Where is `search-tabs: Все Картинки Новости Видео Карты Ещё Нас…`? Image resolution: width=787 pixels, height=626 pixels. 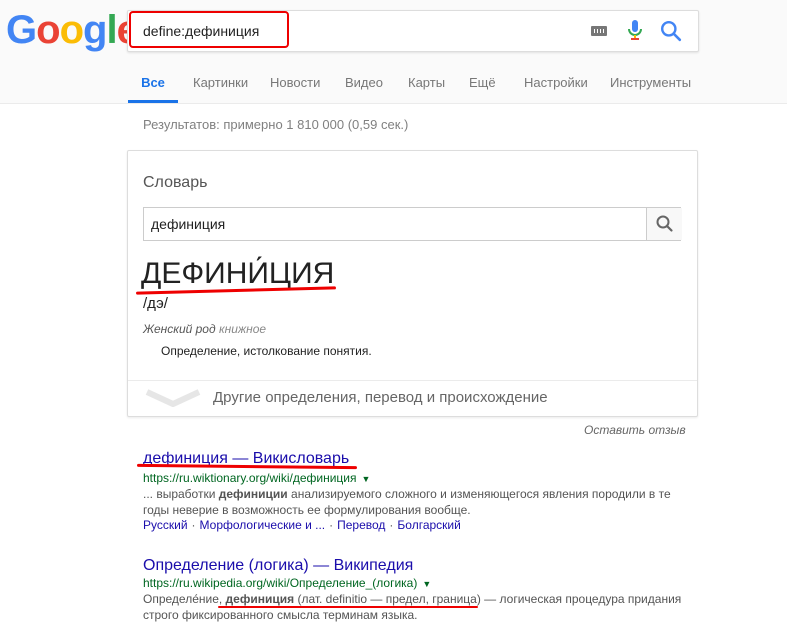
search-tabs: Все Картинки Новости Видео Карты Ещё Нас… is located at coordinates (393, 88).